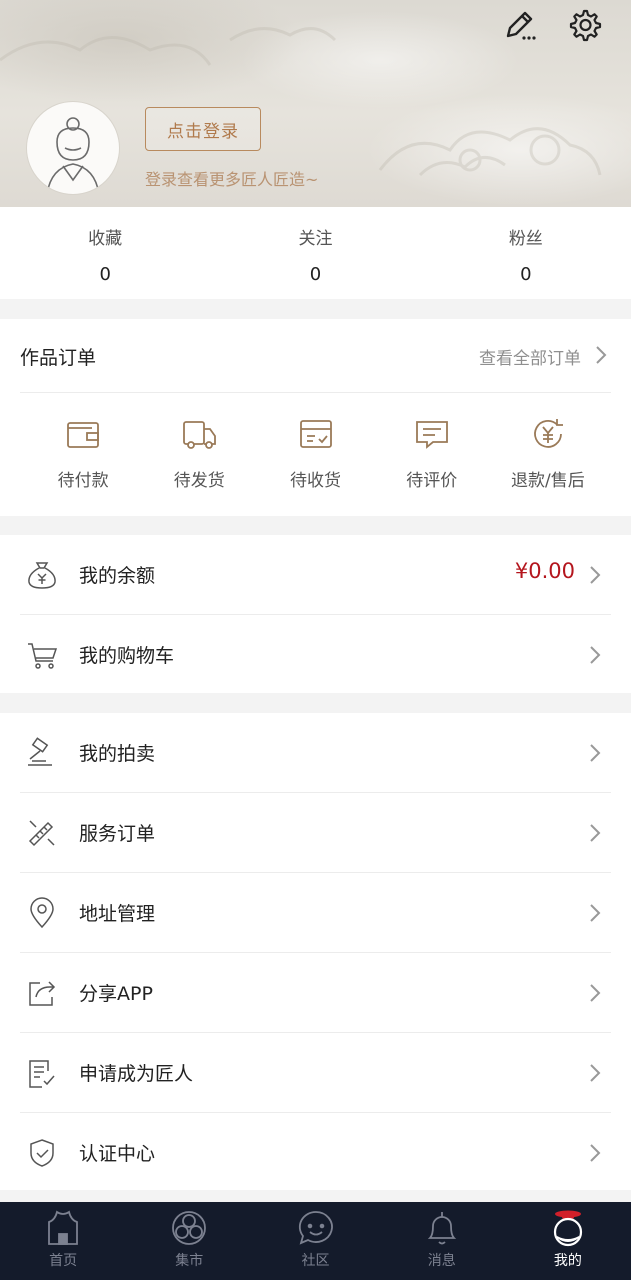 This screenshot has width=631, height=1280. Describe the element at coordinates (315, 1228) in the screenshot. I see `community-icon` at that location.